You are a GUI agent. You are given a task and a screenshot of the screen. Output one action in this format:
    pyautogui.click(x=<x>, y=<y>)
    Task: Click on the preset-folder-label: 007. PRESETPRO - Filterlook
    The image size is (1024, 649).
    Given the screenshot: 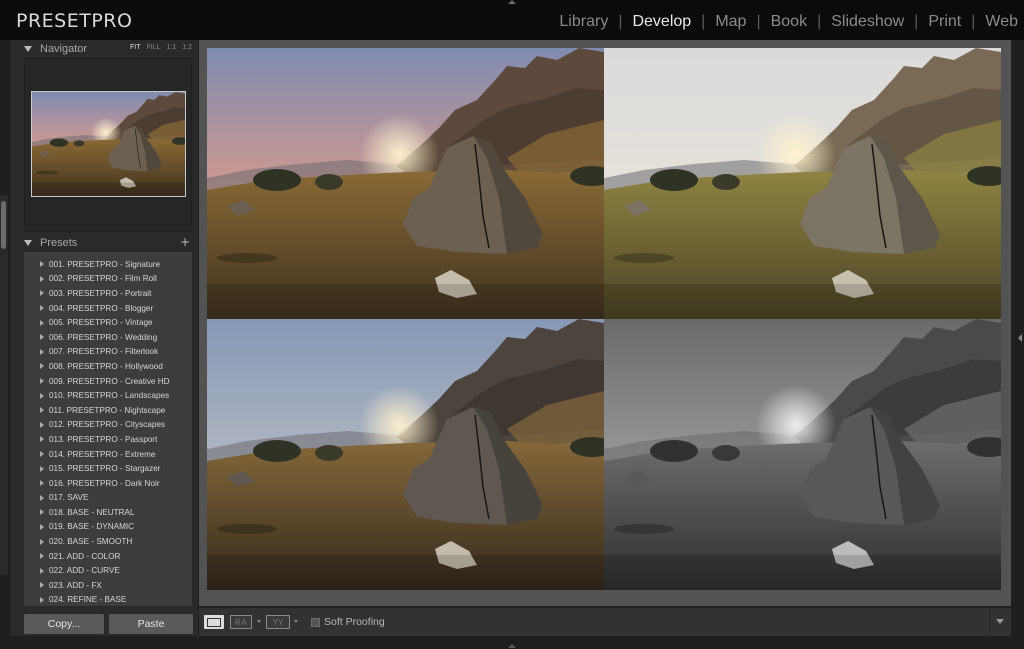 What is the action you would take?
    pyautogui.click(x=104, y=352)
    